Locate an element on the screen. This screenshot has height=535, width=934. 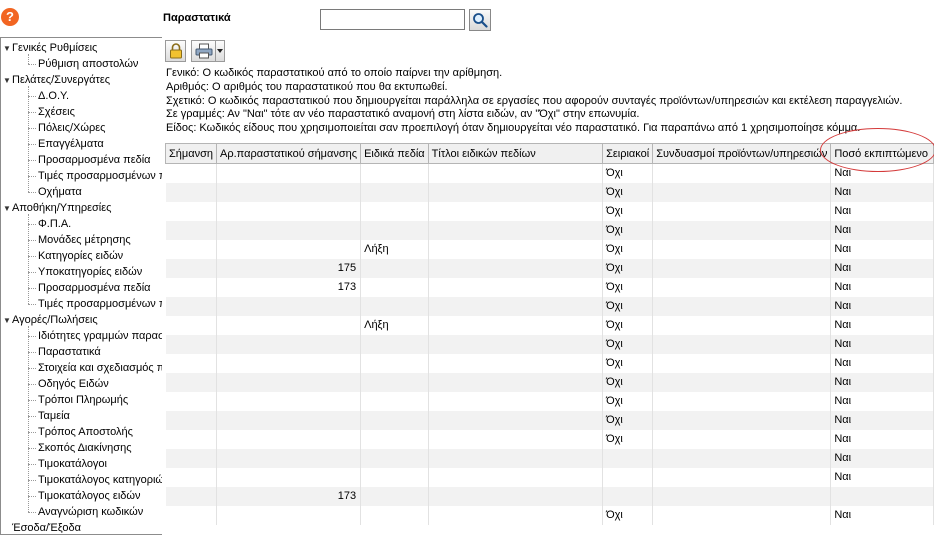
table-row: 175 Όχι Ναι is located at coordinates (549, 268).